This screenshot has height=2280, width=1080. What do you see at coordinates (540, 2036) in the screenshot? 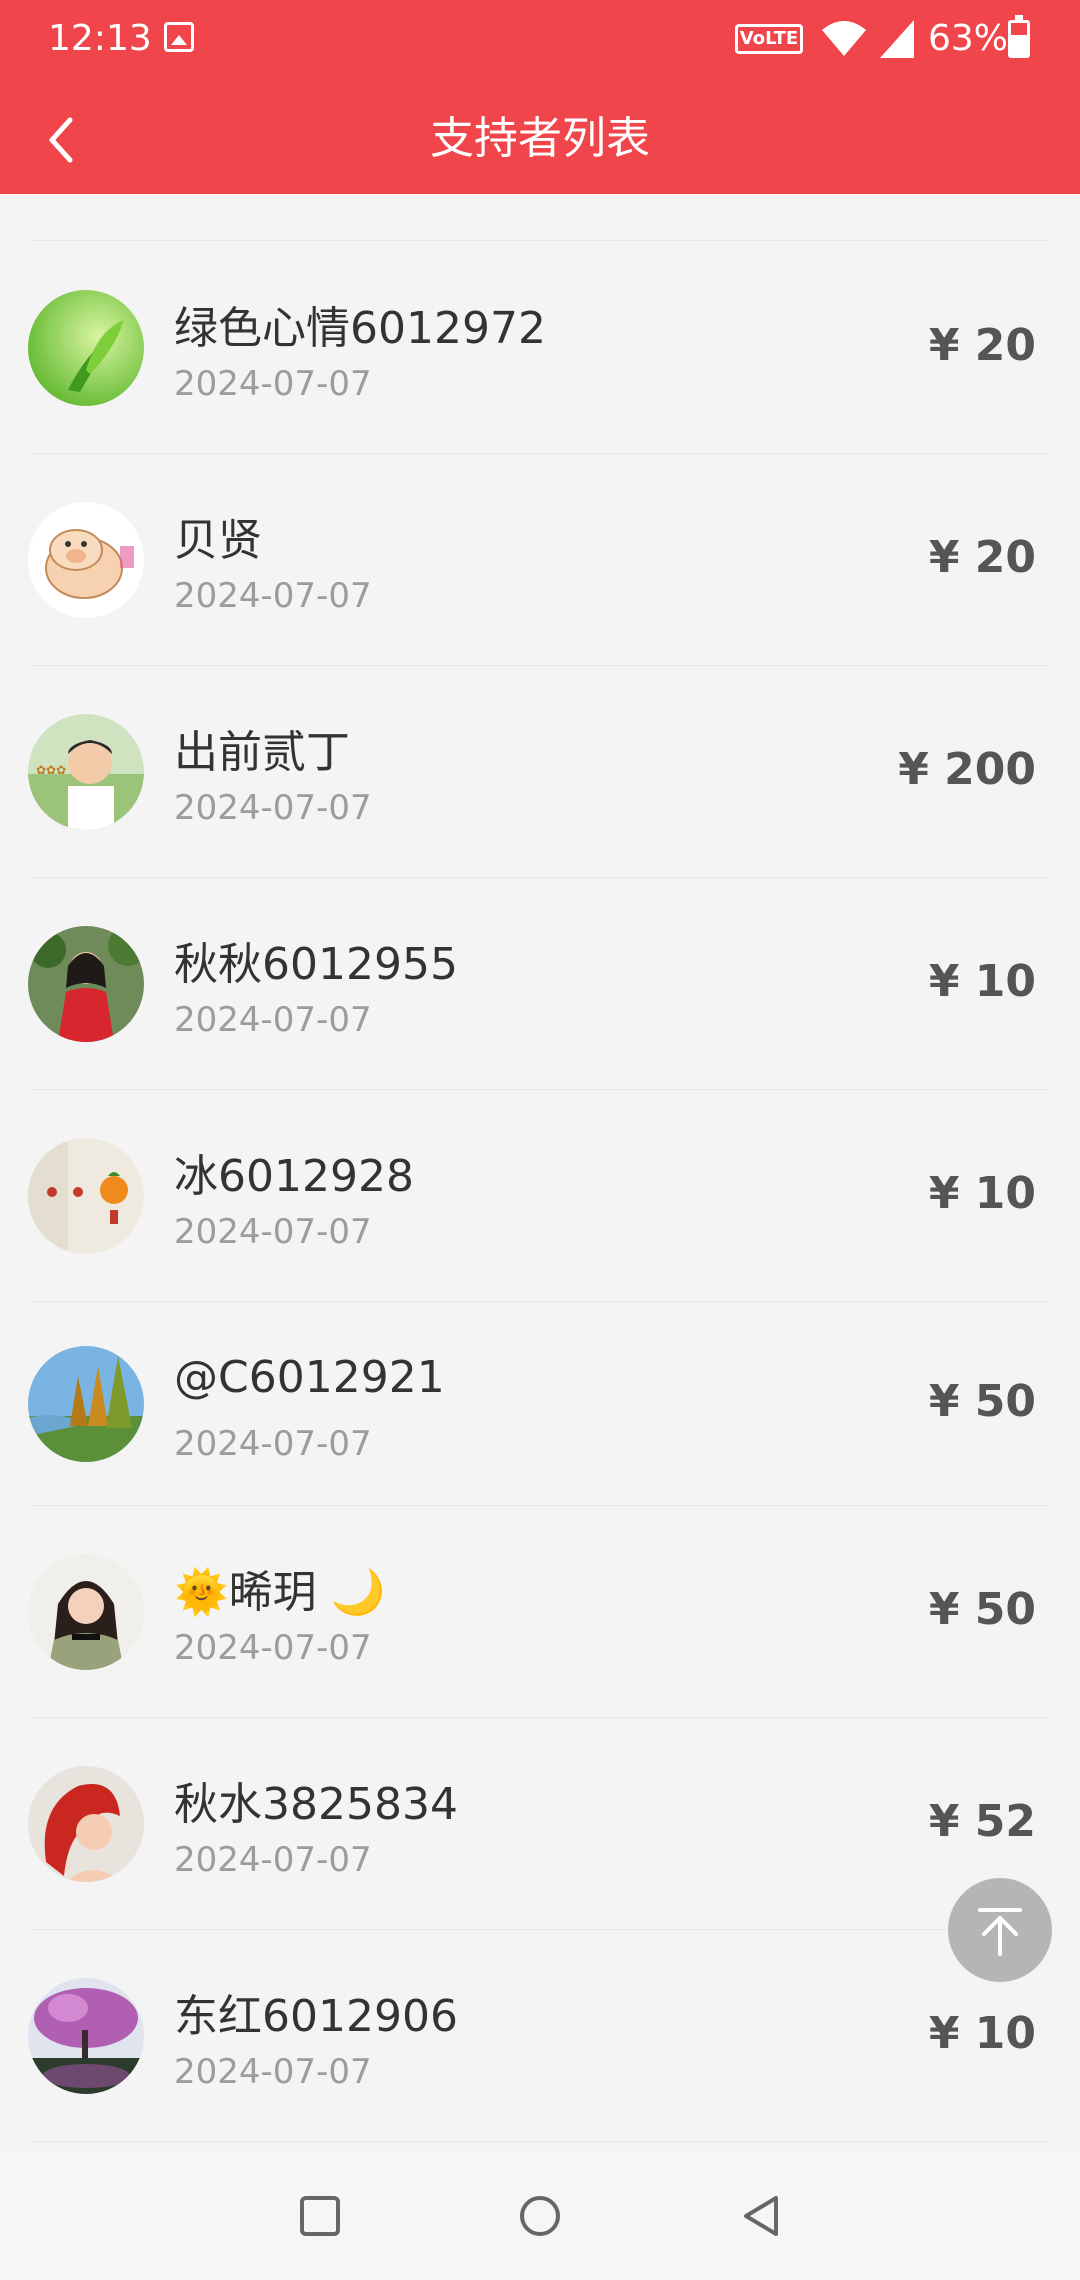
I see `supporter-row: 东红6012906 2024-07-07 ¥ 10` at bounding box center [540, 2036].